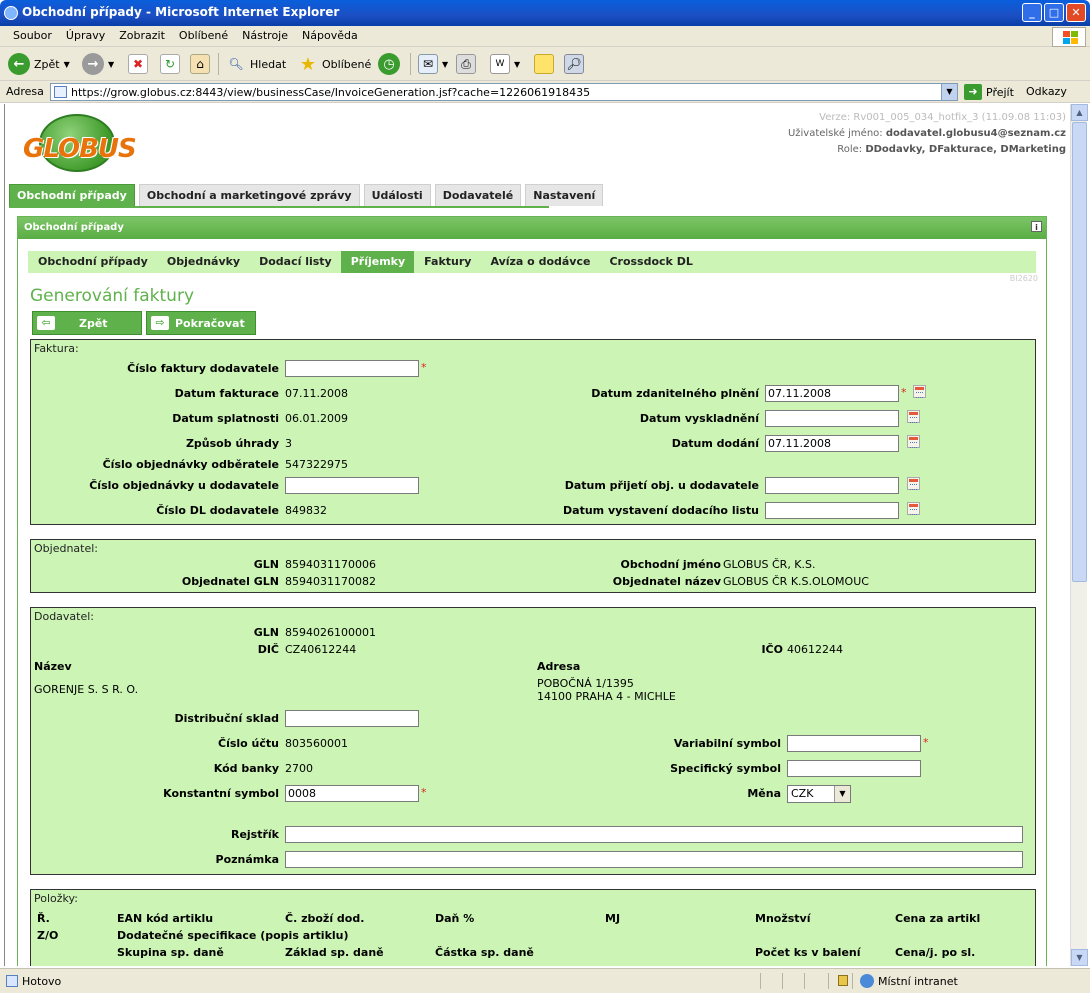 This screenshot has width=1090, height=993. Describe the element at coordinates (200, 64) in the screenshot. I see `home-icon: ⌂` at that location.